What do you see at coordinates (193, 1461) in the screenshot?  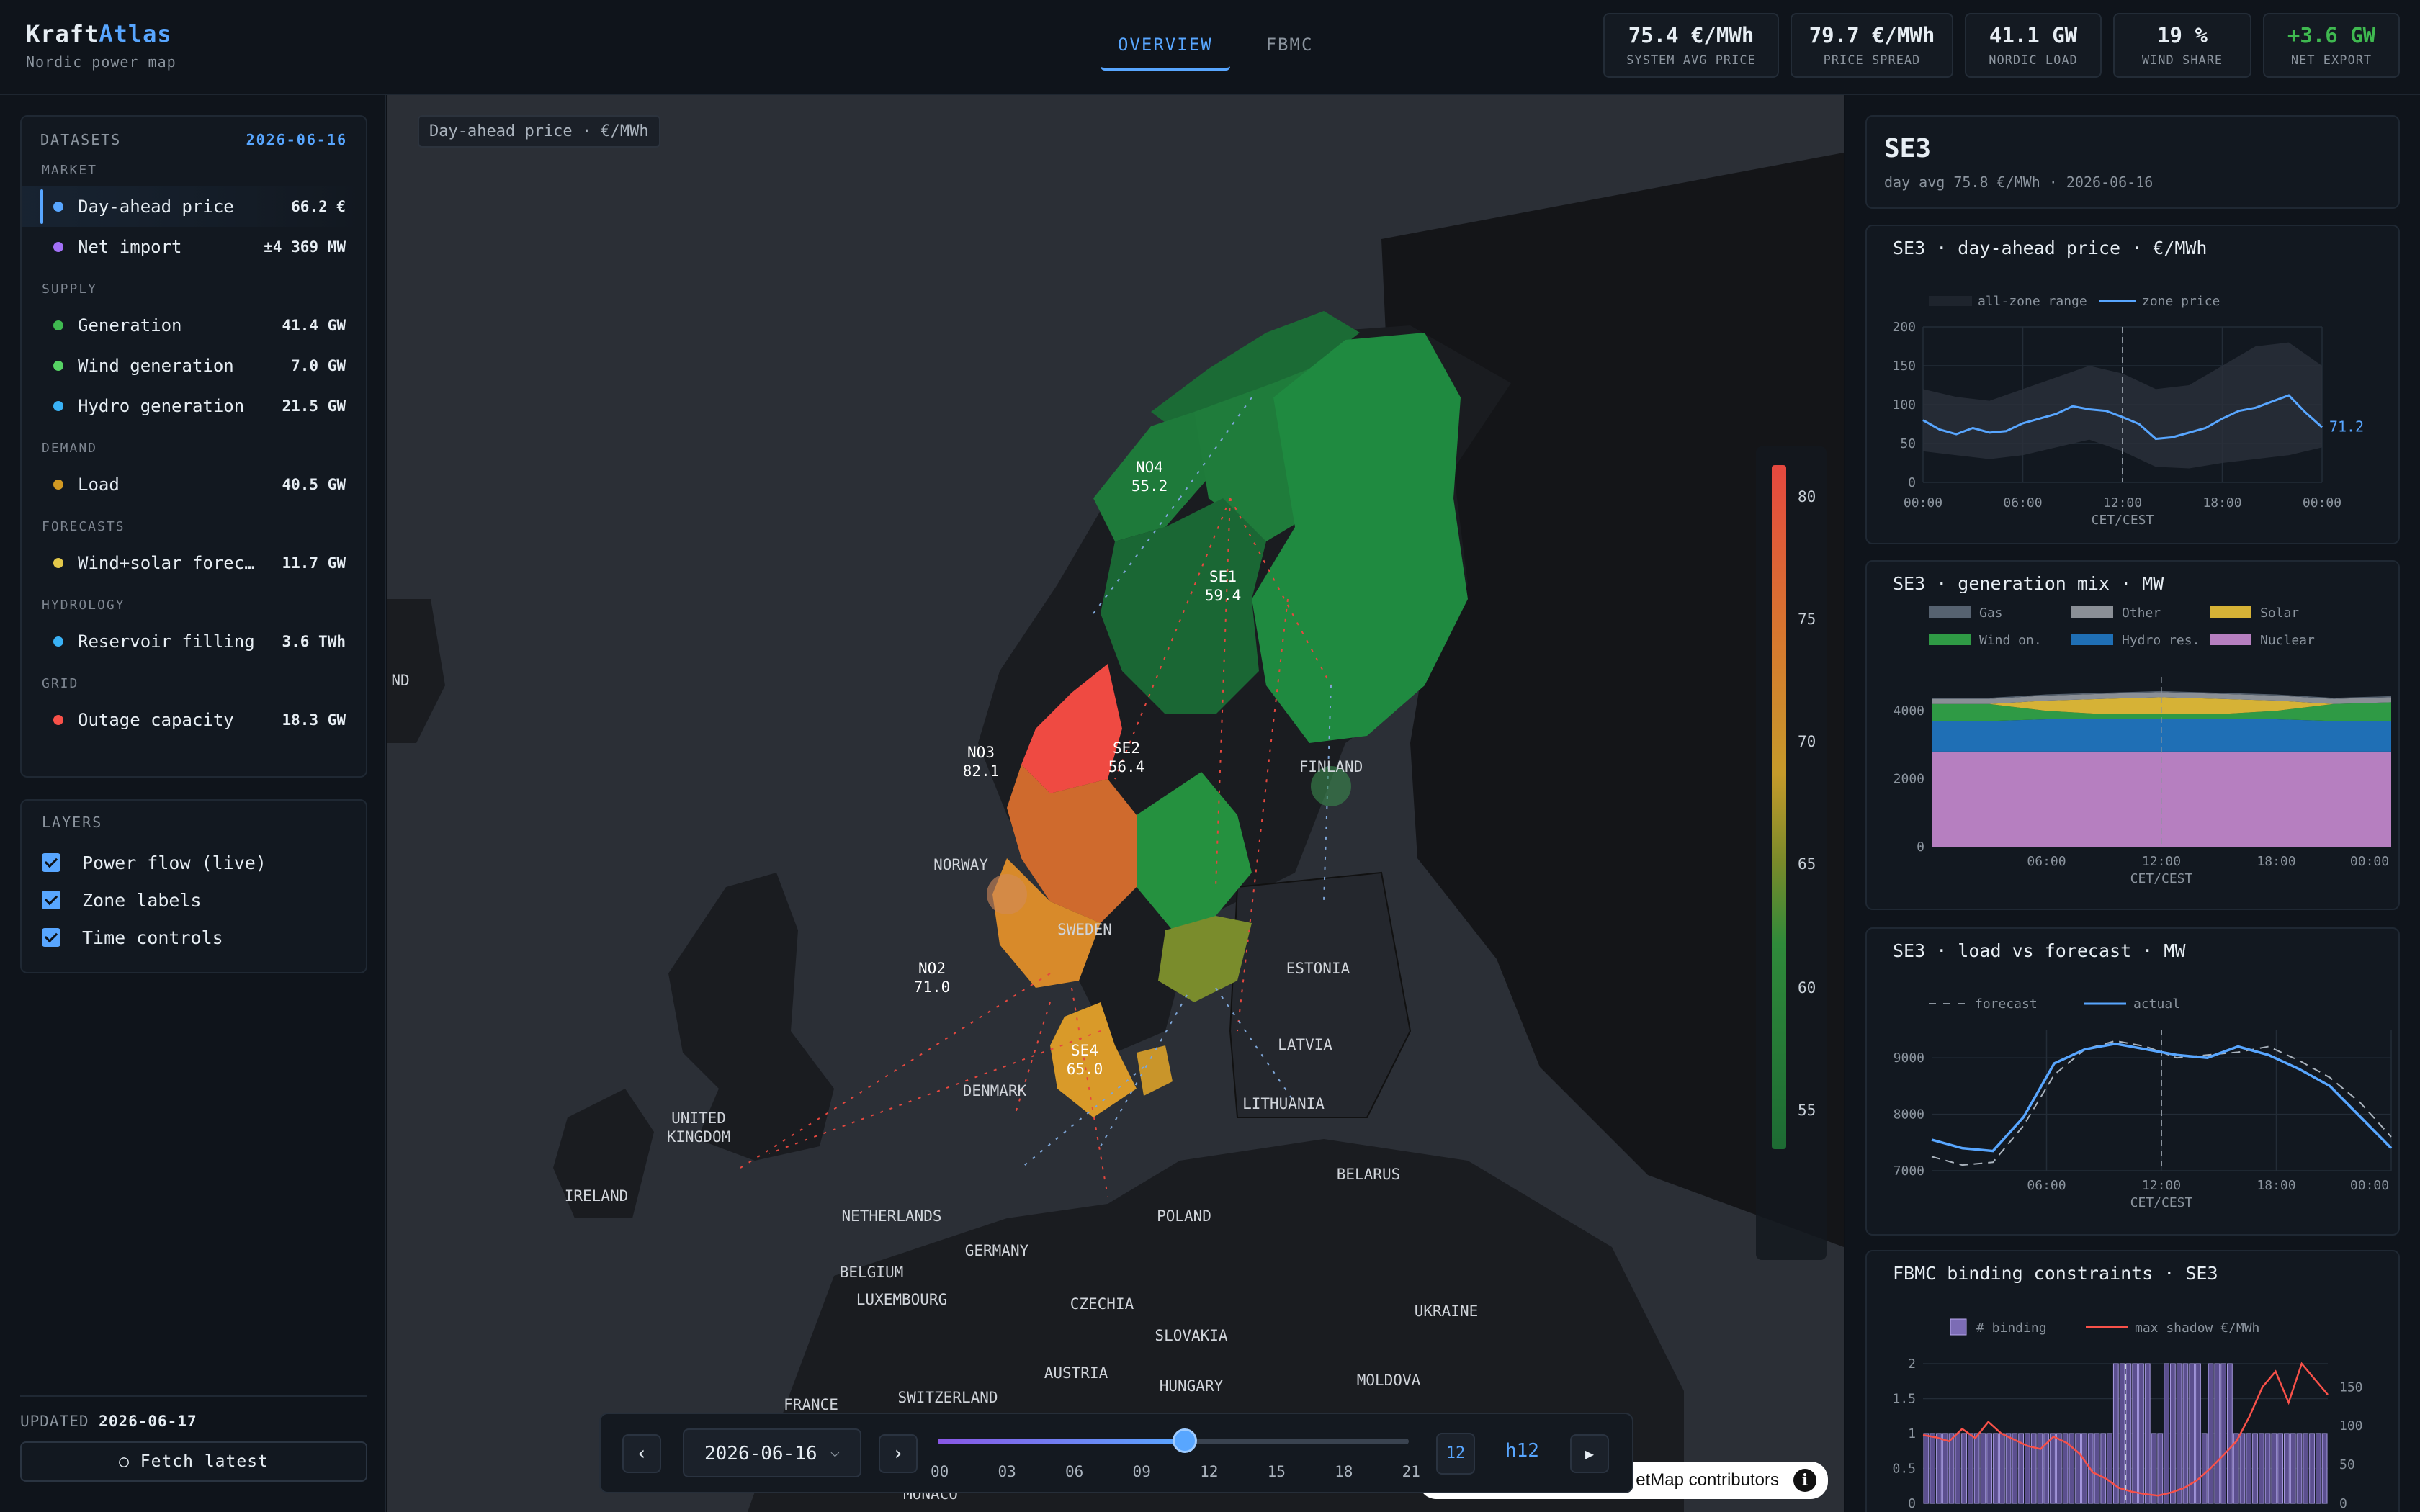 I see `fetch-latest-button: ○ Fetch latest` at bounding box center [193, 1461].